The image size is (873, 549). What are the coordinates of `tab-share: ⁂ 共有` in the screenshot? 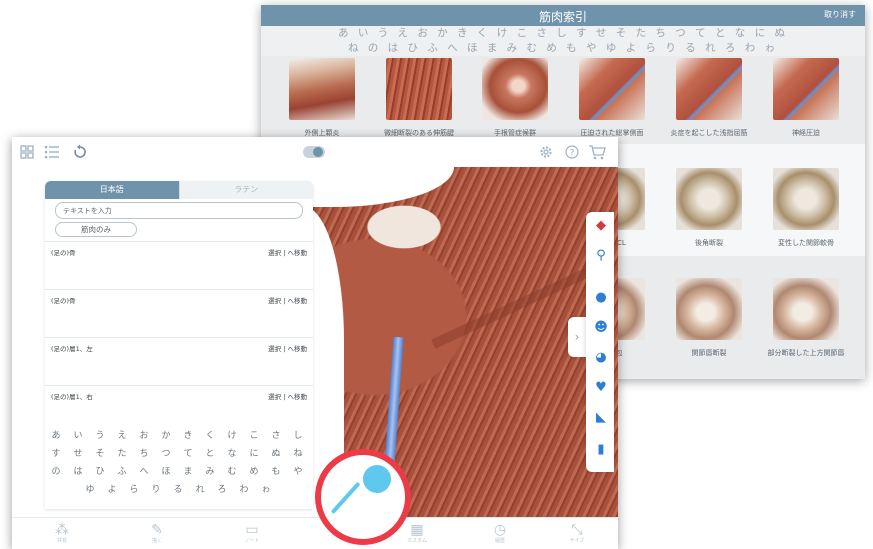 It's located at (62, 533).